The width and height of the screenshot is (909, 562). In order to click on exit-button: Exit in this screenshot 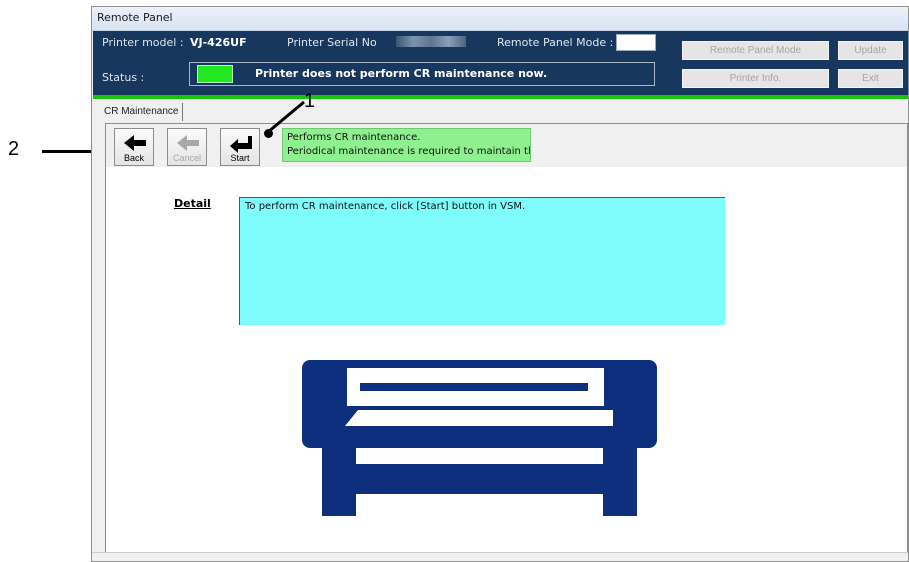, I will do `click(870, 78)`.